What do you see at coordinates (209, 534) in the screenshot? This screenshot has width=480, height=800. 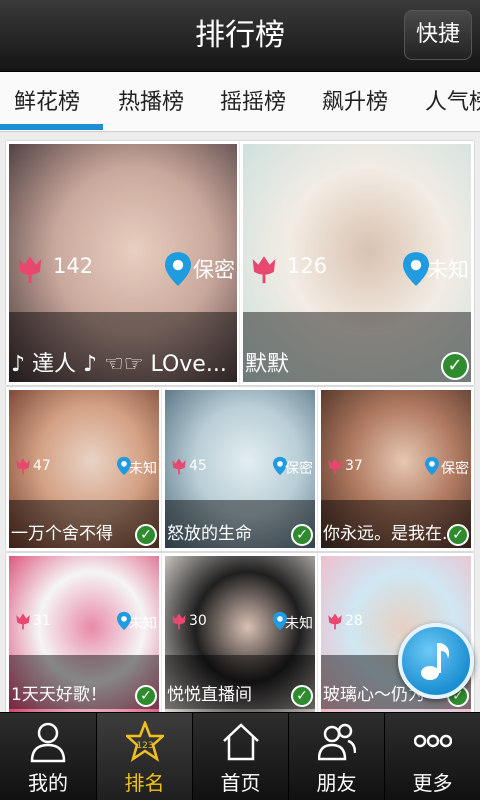 I see `user-name: 怒放的生命` at bounding box center [209, 534].